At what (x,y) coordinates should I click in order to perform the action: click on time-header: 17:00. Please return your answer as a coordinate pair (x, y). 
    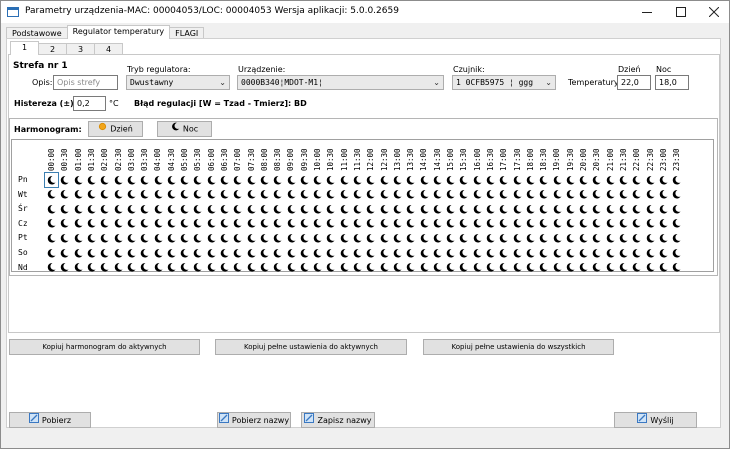
    Looking at the image, I should click on (503, 157).